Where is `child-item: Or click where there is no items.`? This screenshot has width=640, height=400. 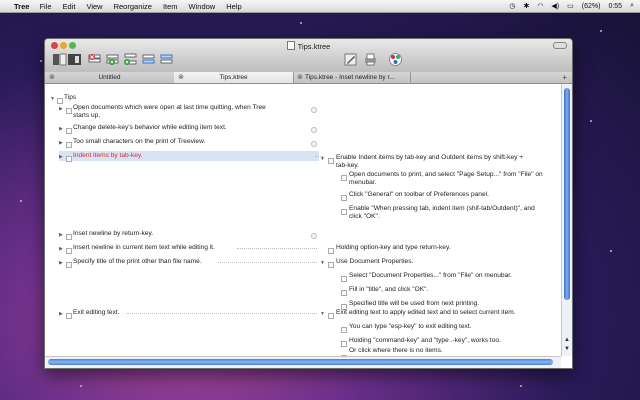 child-item: Or click where there is no items. is located at coordinates (396, 351).